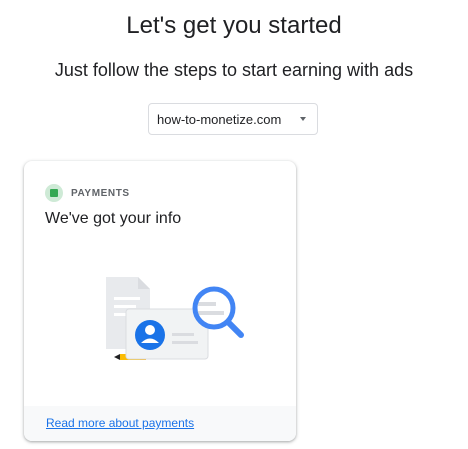  What do you see at coordinates (303, 119) in the screenshot?
I see `chevron-down-icon` at bounding box center [303, 119].